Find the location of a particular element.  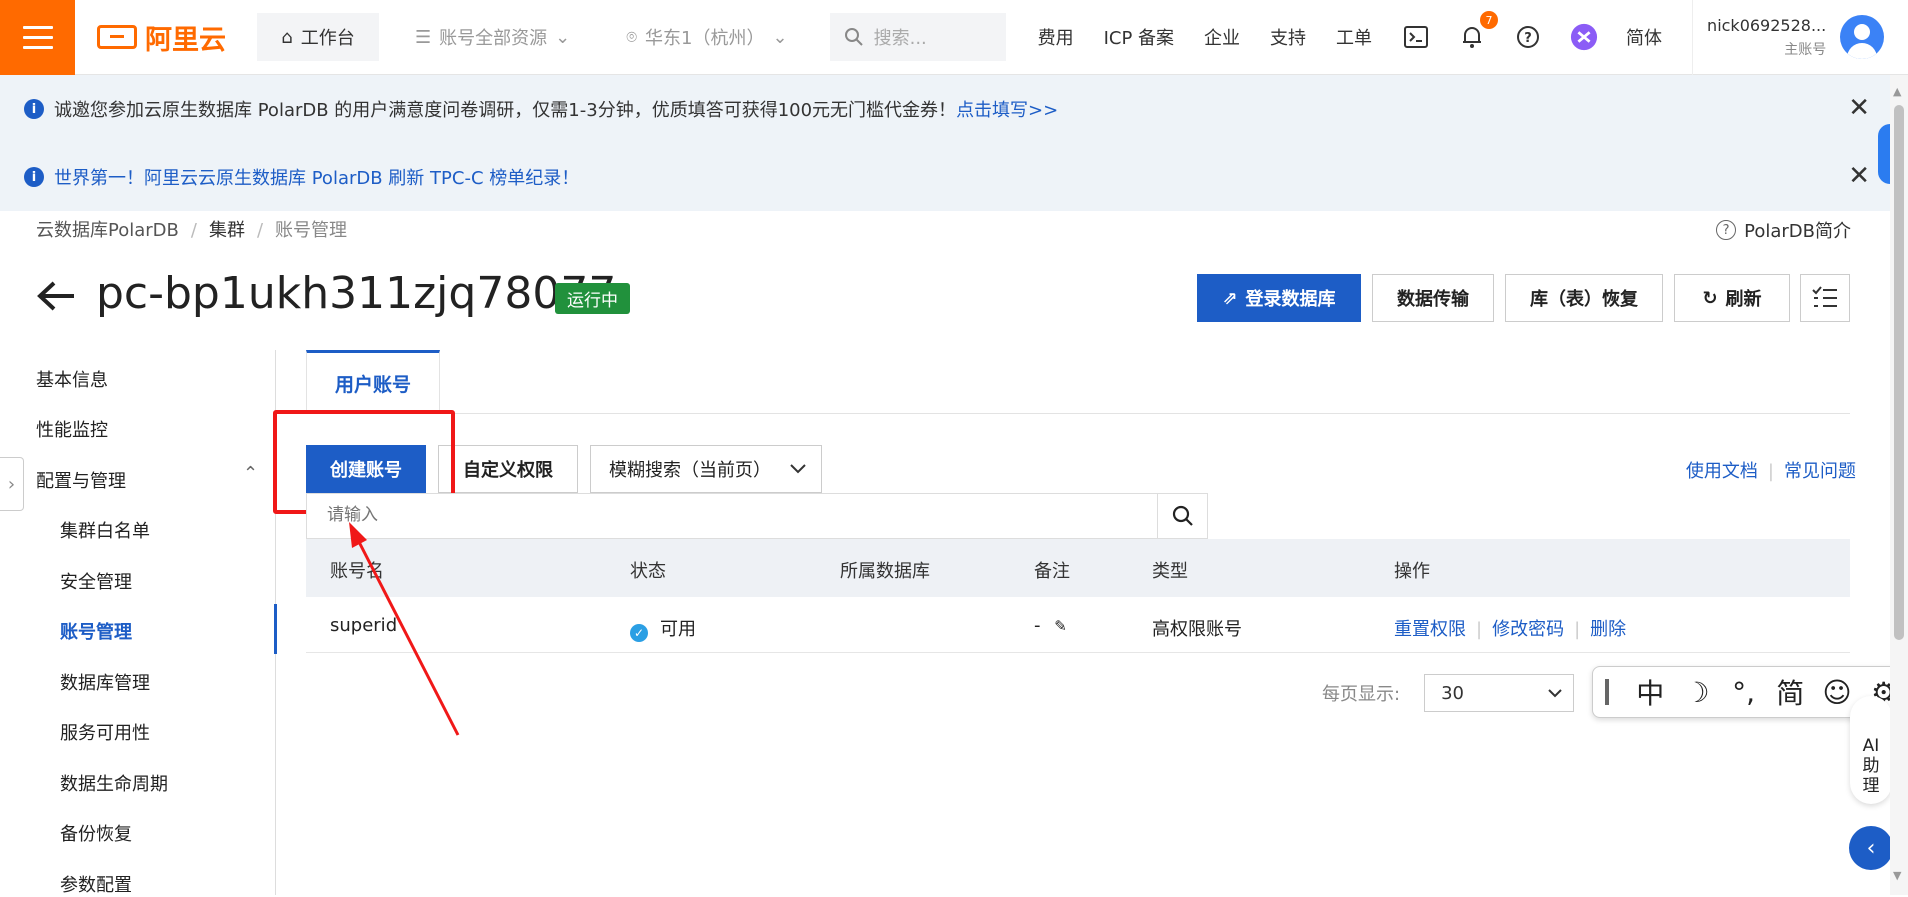

ai-help-line-1: AI is located at coordinates (1871, 746).